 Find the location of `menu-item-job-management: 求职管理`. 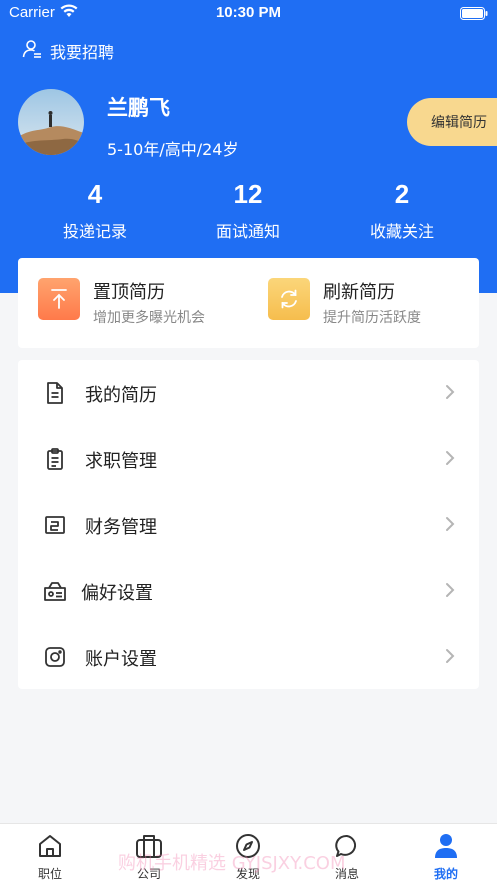

menu-item-job-management: 求职管理 is located at coordinates (248, 459).